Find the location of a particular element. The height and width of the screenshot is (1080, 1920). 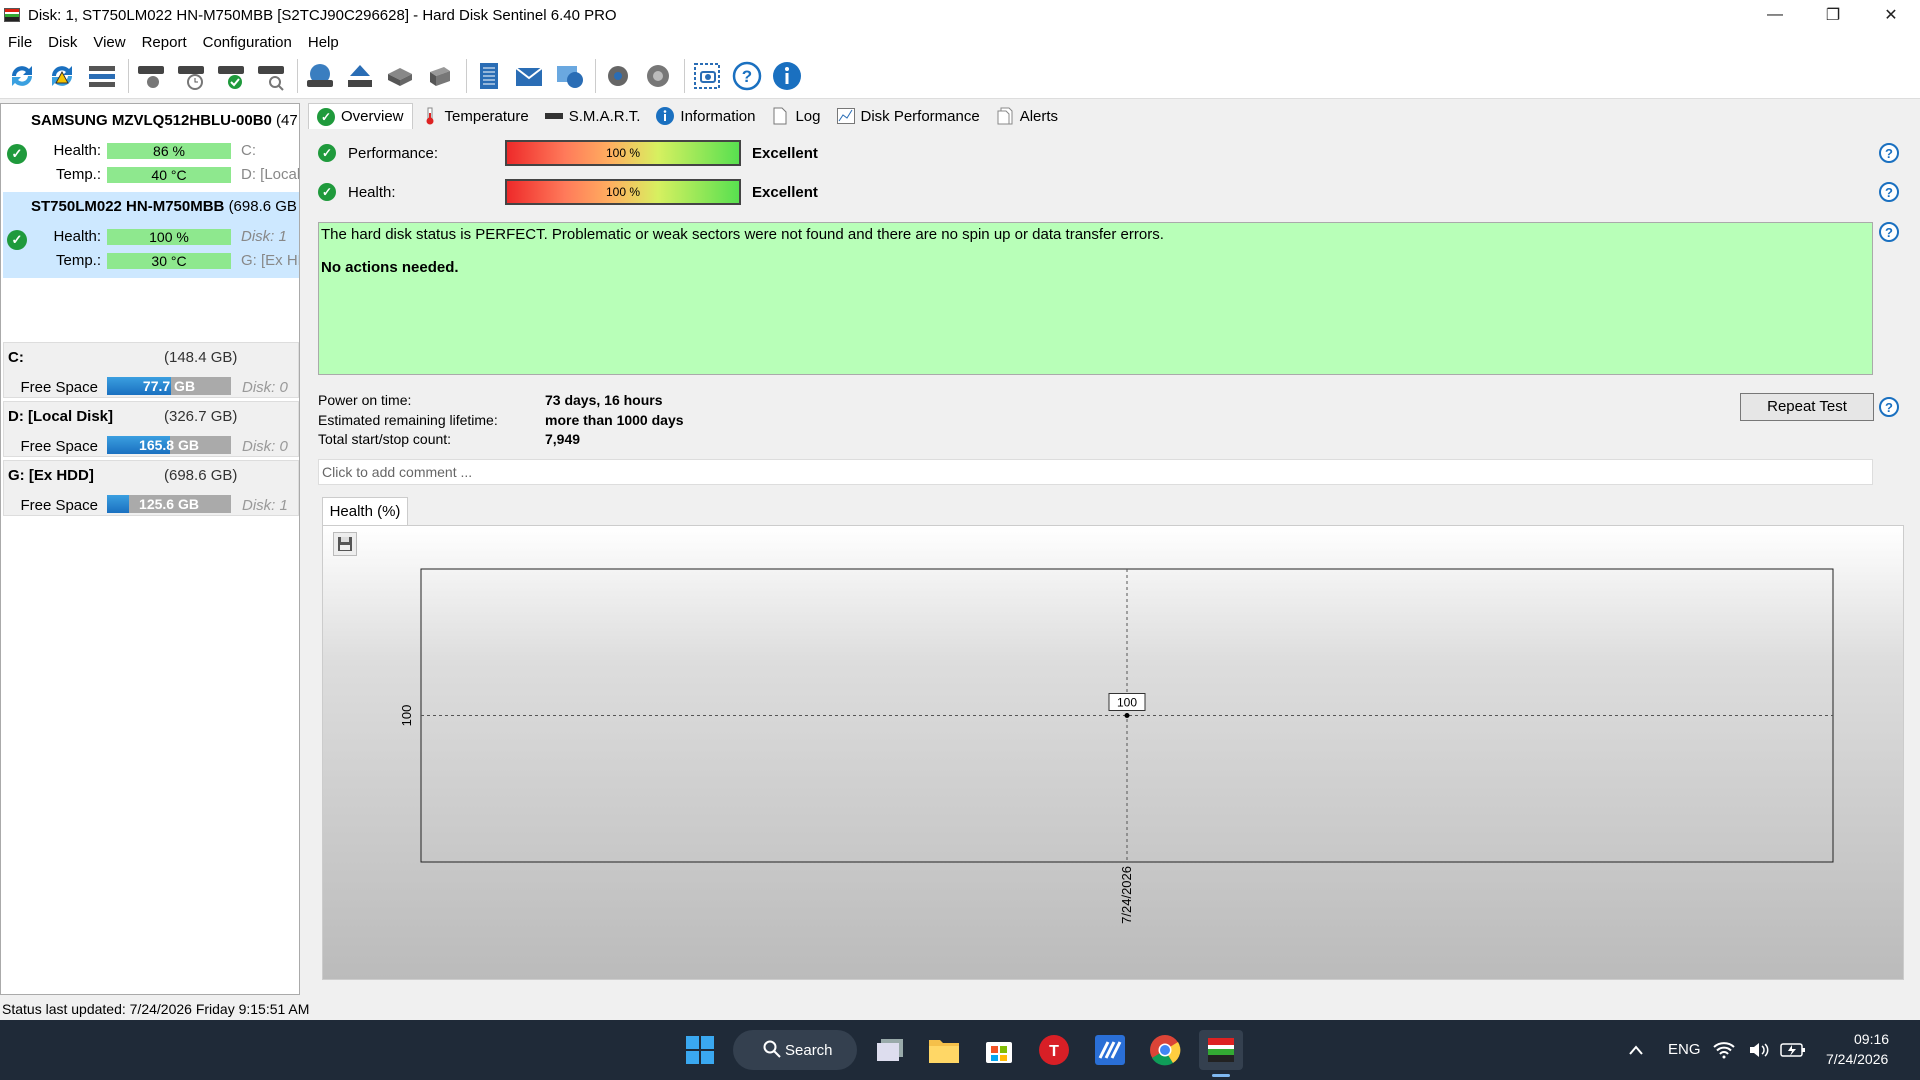

health-label: Health: is located at coordinates (372, 192).